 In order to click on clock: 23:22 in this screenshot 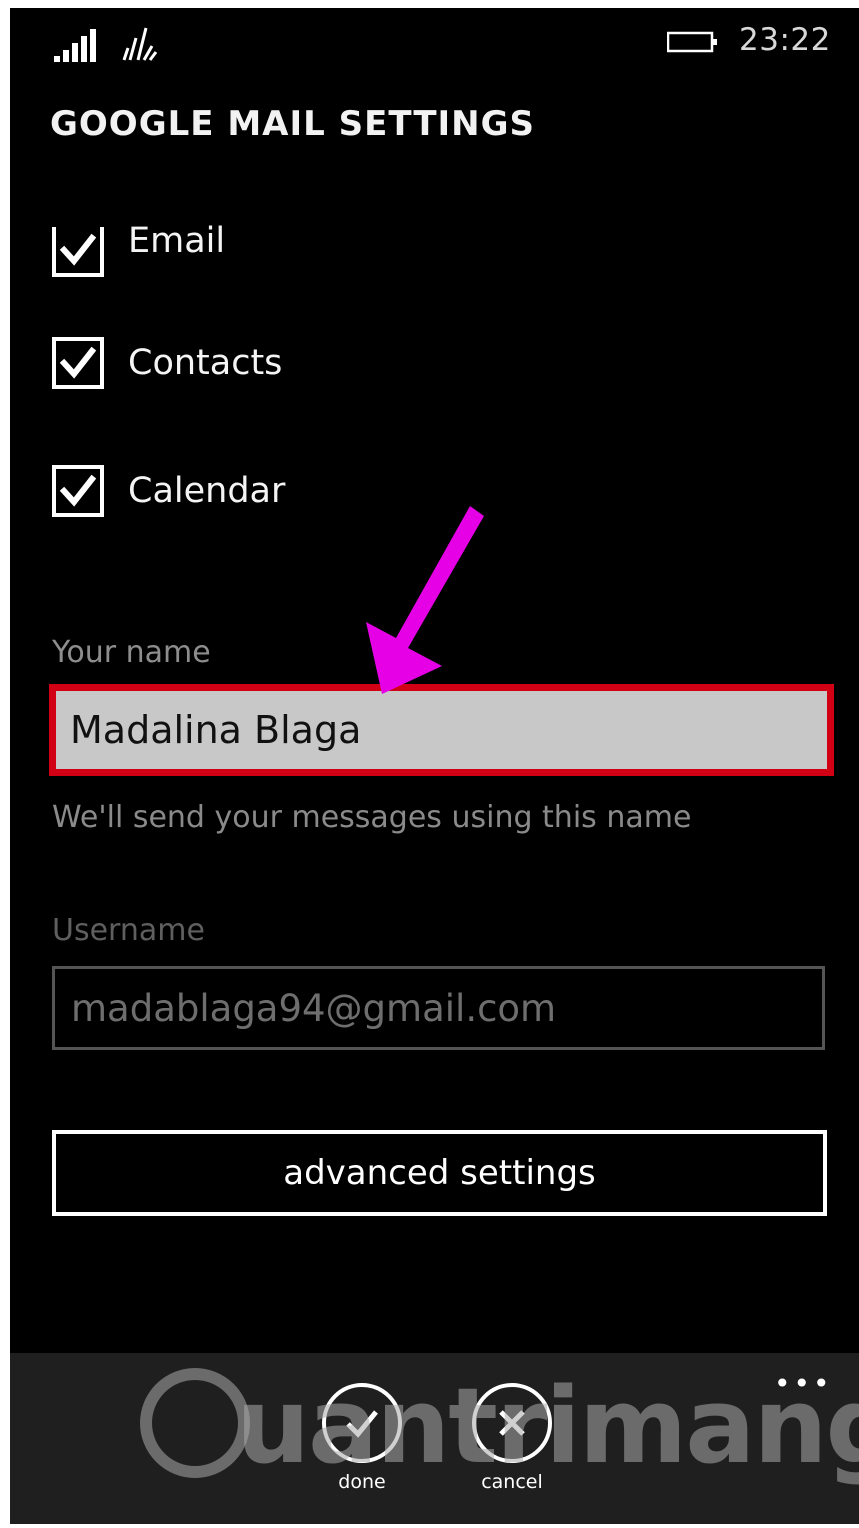, I will do `click(785, 40)`.